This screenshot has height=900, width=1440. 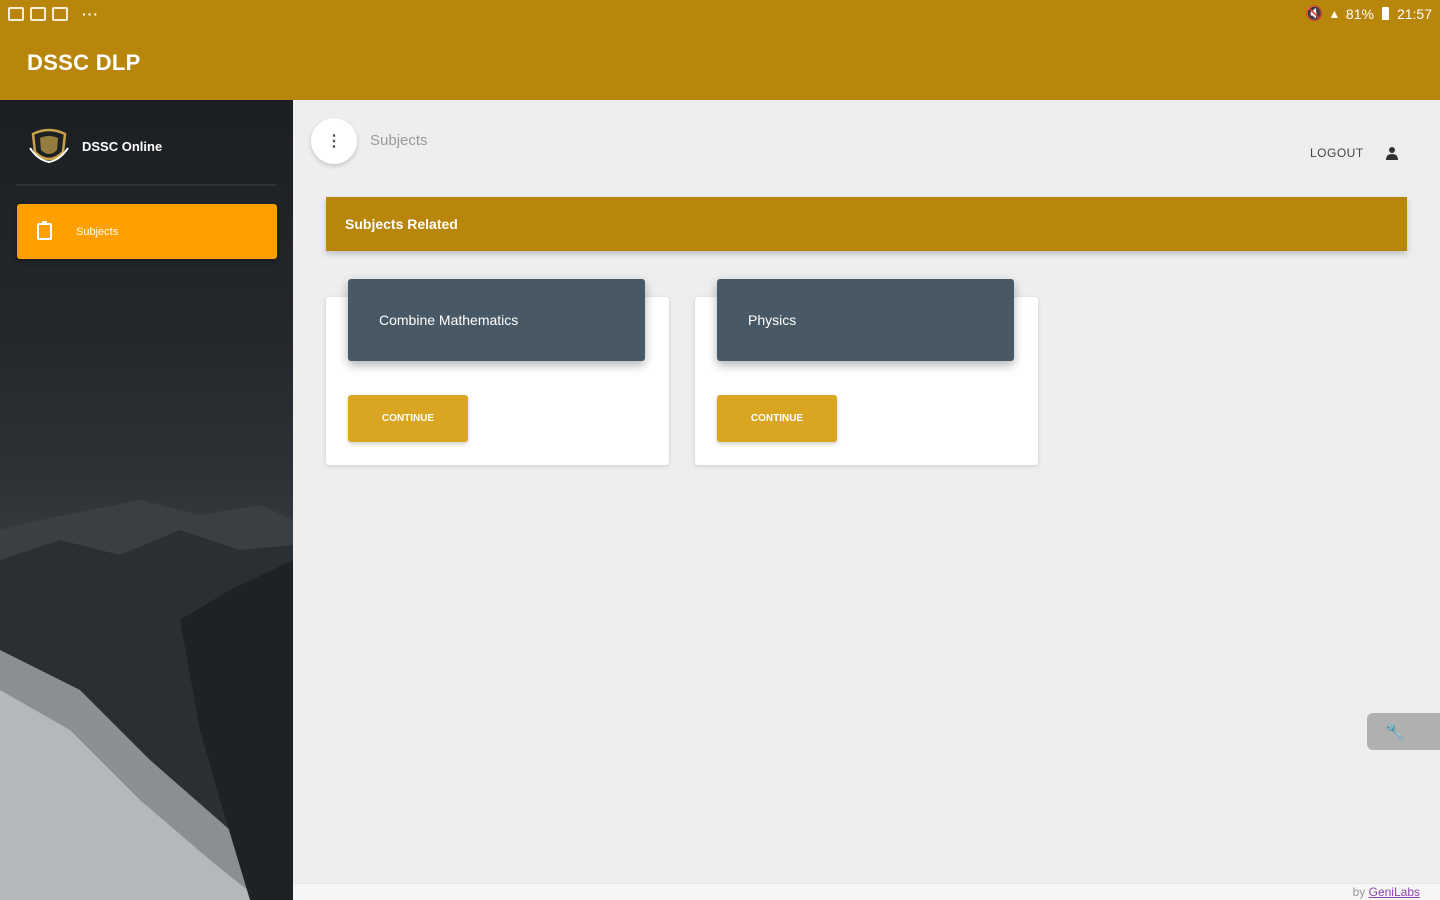 I want to click on brand-name: DSSC Online, so click(x=122, y=146).